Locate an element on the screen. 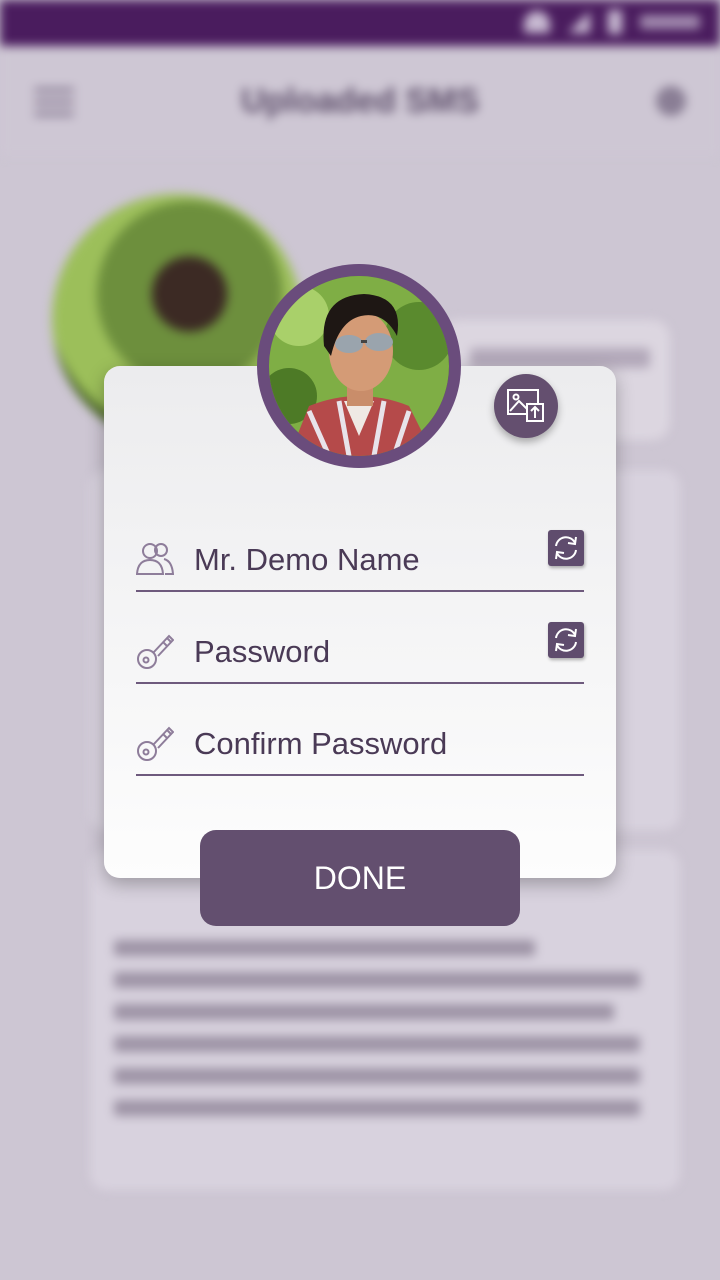  profile-photo-image is located at coordinates (359, 366).